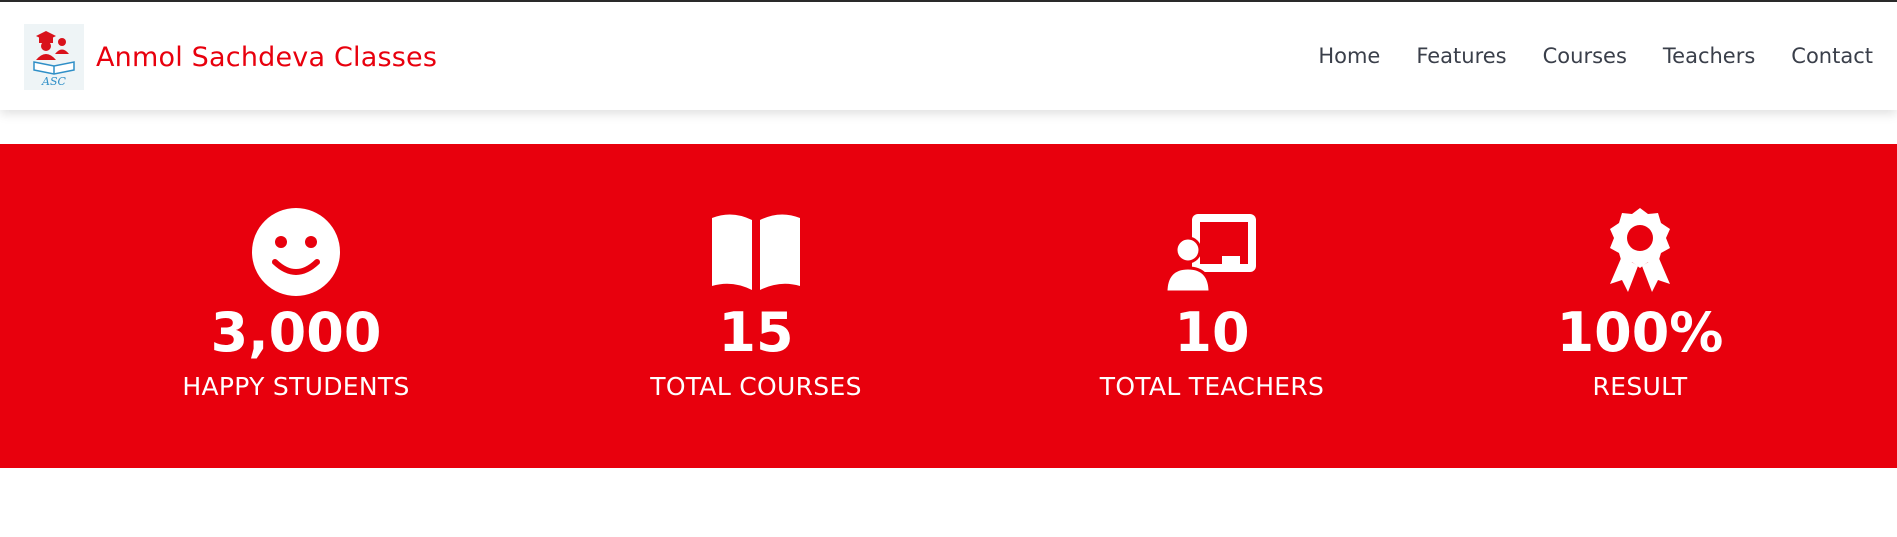 This screenshot has width=1897, height=537. What do you see at coordinates (756, 252) in the screenshot?
I see `book-open-icon` at bounding box center [756, 252].